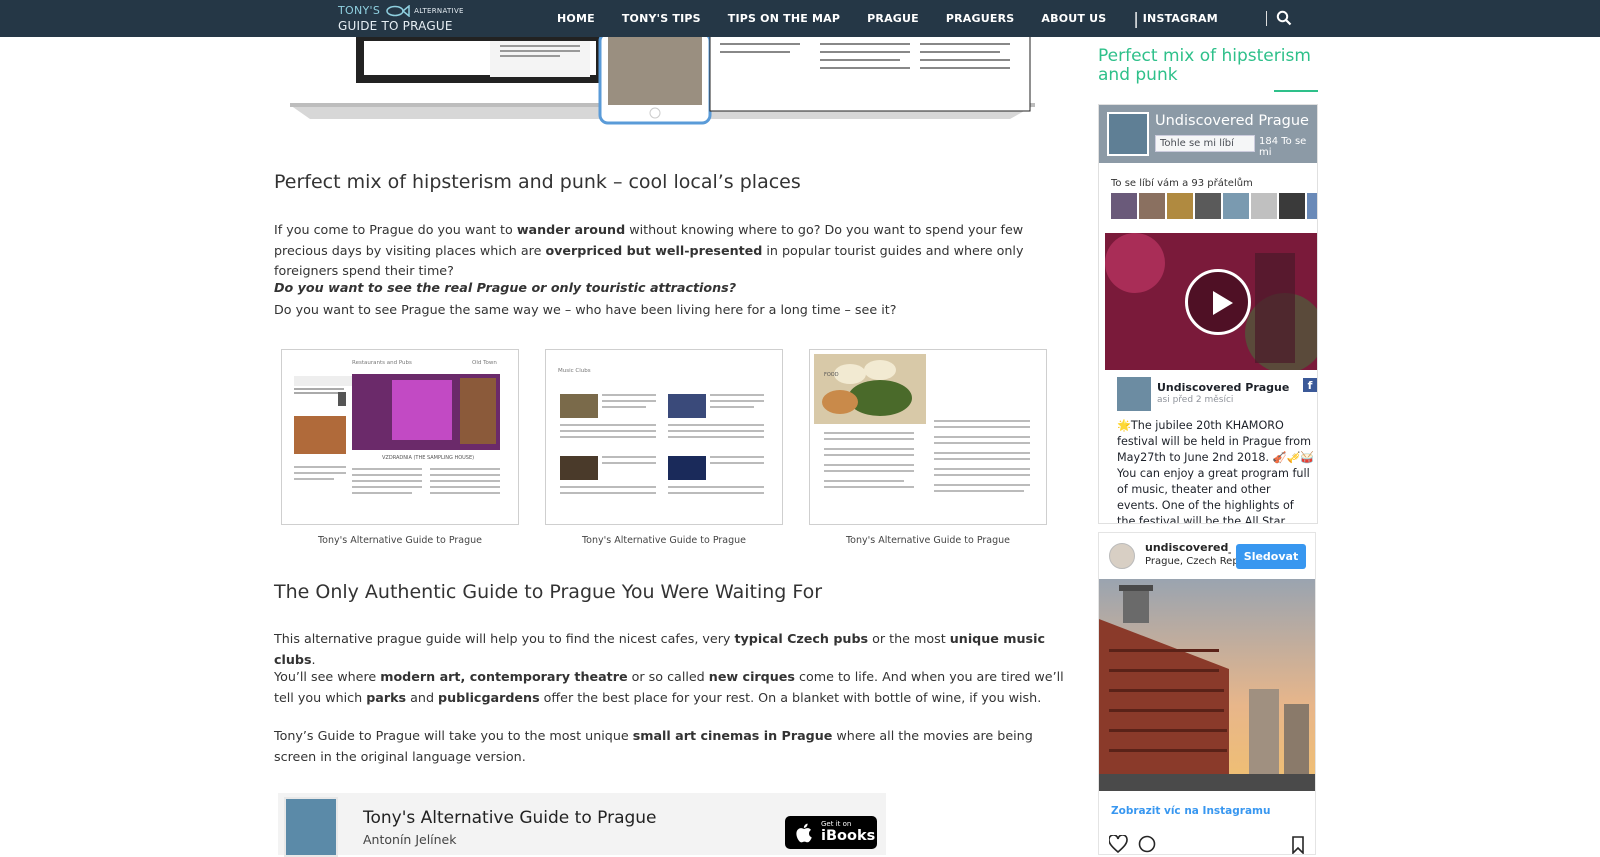  Describe the element at coordinates (382, 363) in the screenshot. I see `page-title: Restaurants and Pubs` at that location.